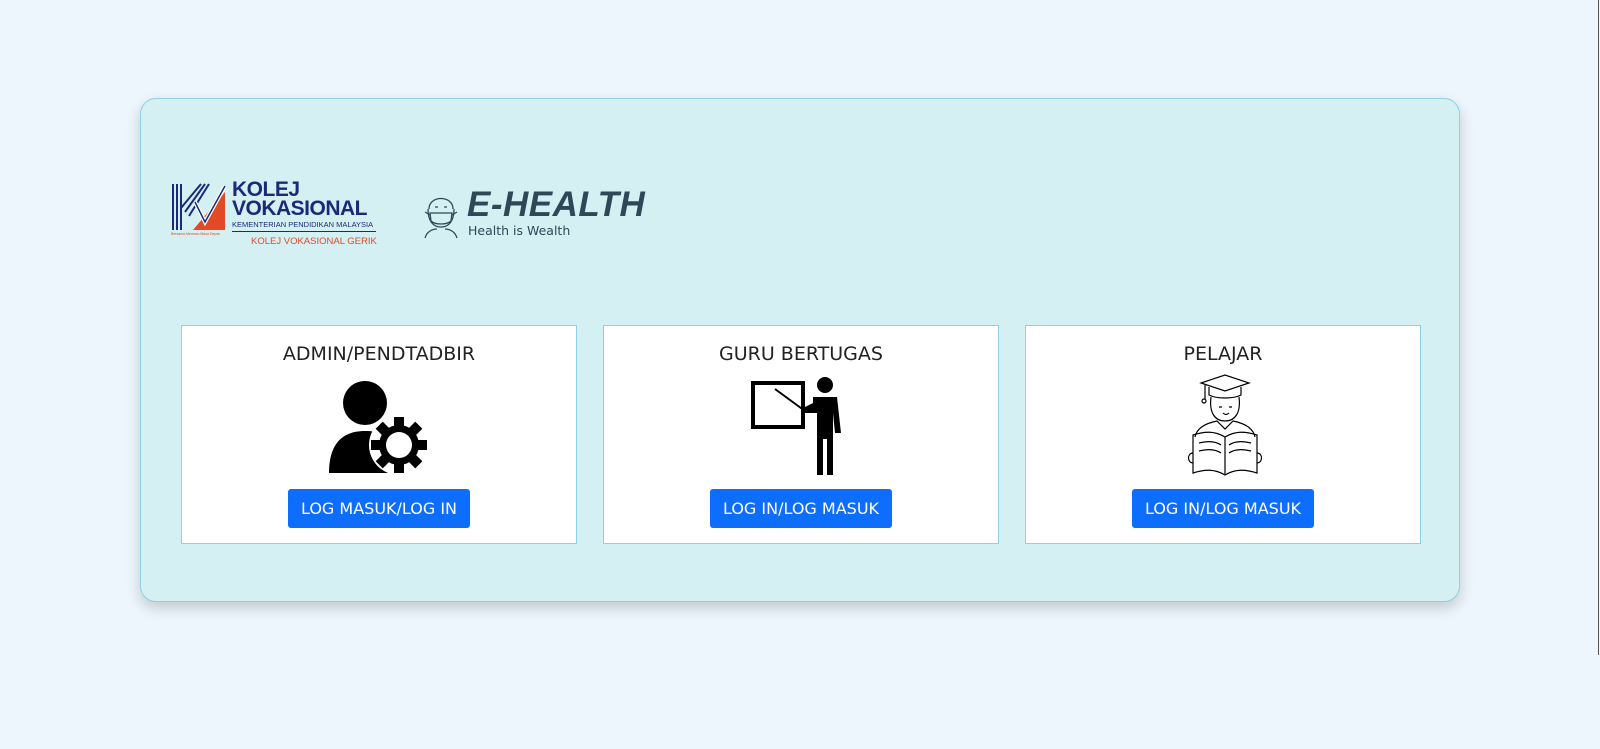  I want to click on admin-gear-icon, so click(379, 428).